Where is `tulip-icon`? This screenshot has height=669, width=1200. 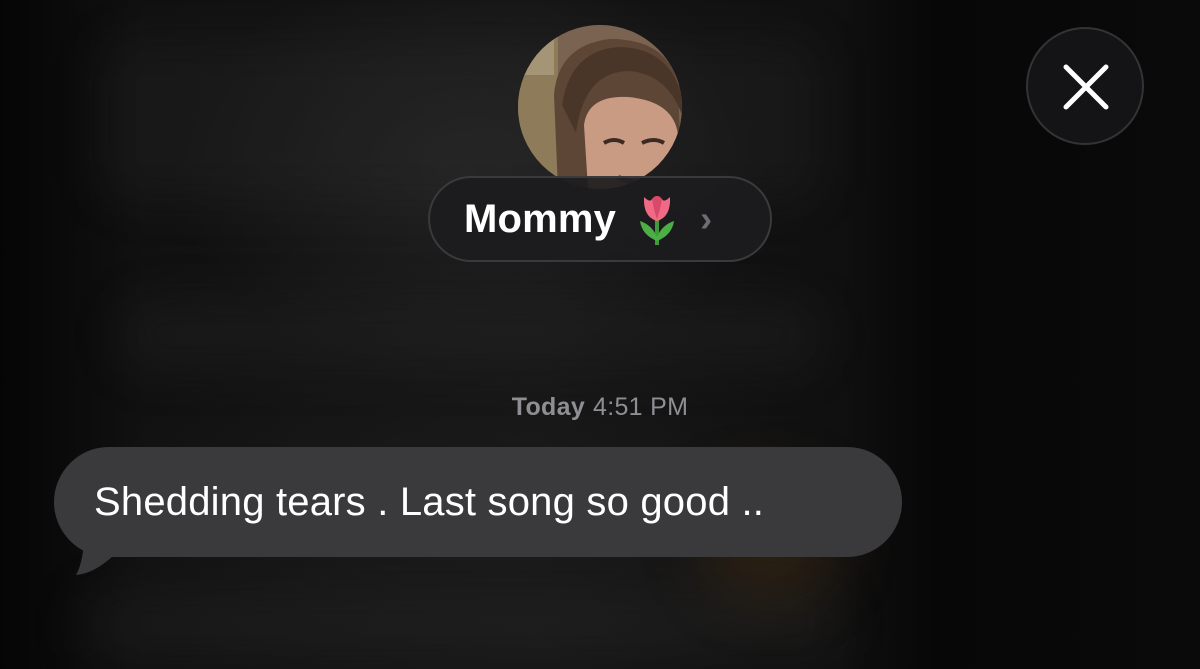
tulip-icon is located at coordinates (657, 220).